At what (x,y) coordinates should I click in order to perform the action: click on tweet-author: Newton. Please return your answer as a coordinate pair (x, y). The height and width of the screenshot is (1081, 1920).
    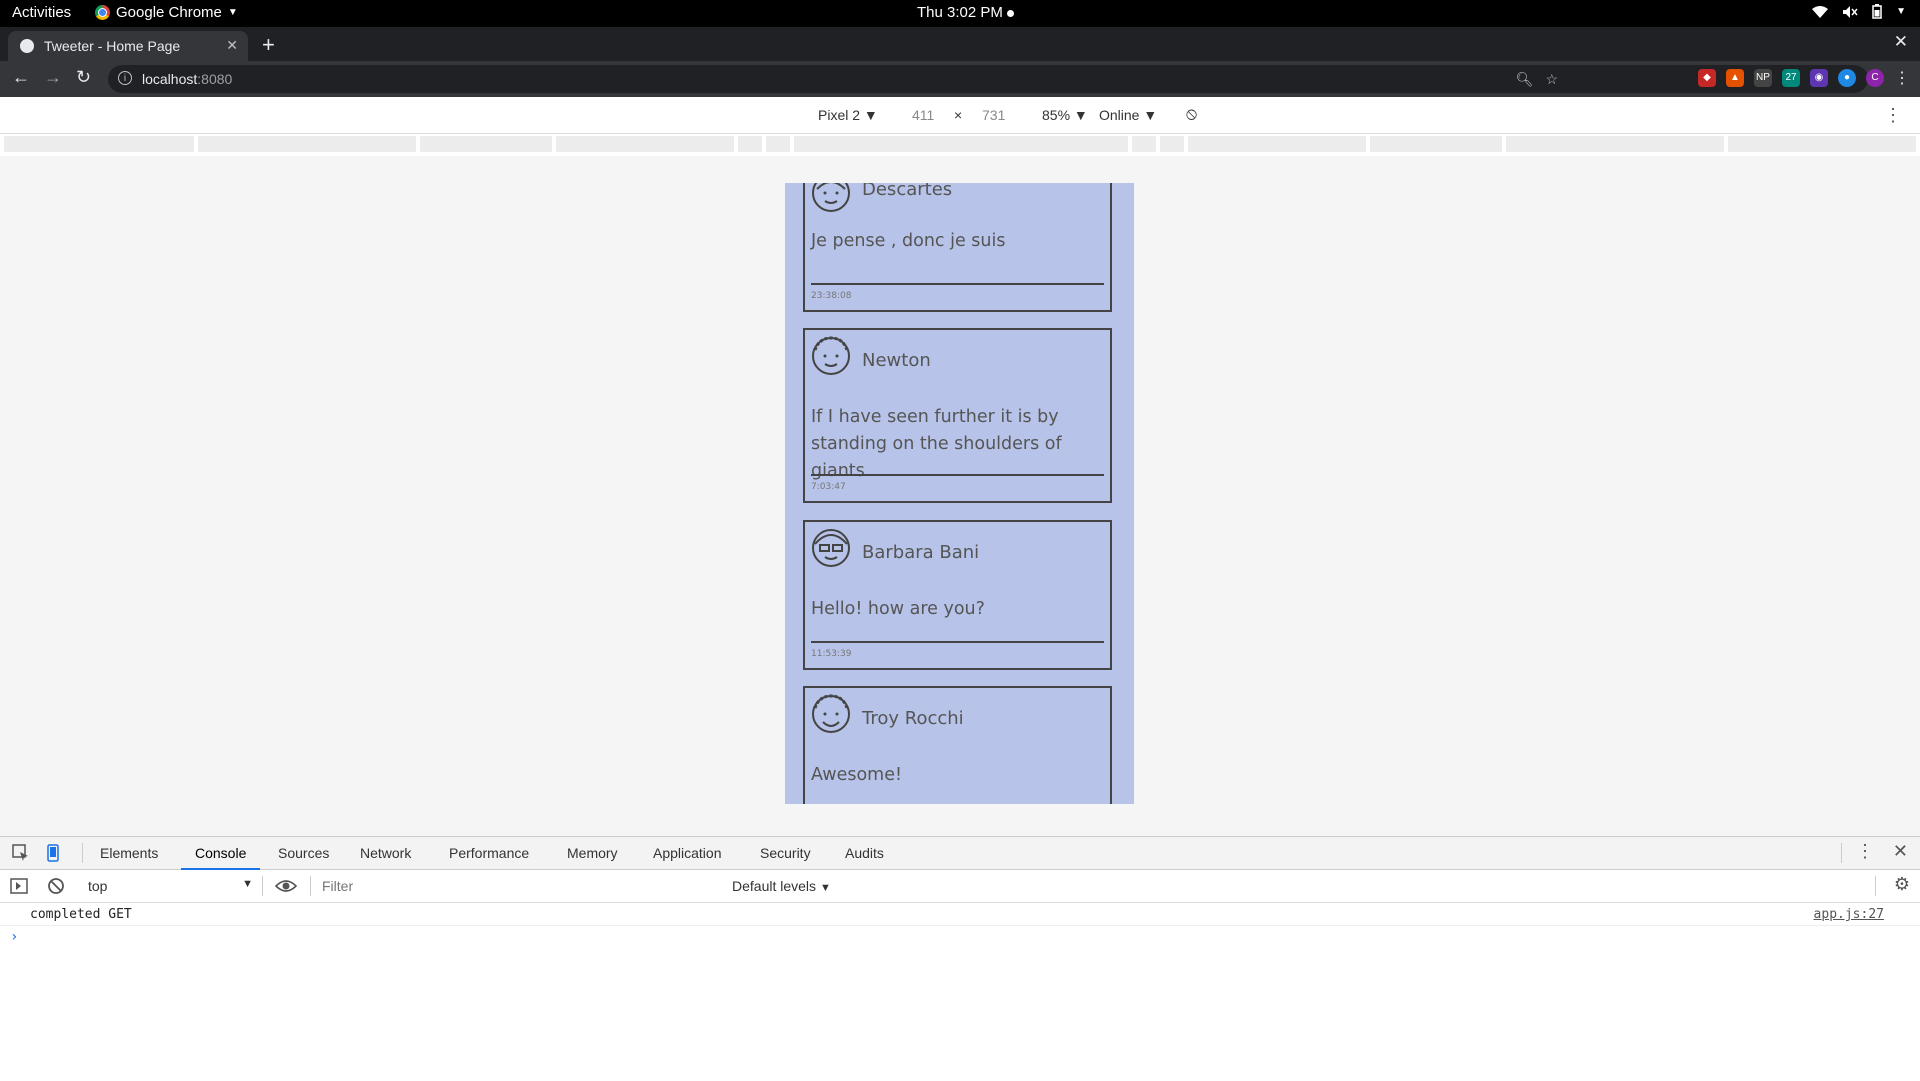
    Looking at the image, I should click on (896, 360).